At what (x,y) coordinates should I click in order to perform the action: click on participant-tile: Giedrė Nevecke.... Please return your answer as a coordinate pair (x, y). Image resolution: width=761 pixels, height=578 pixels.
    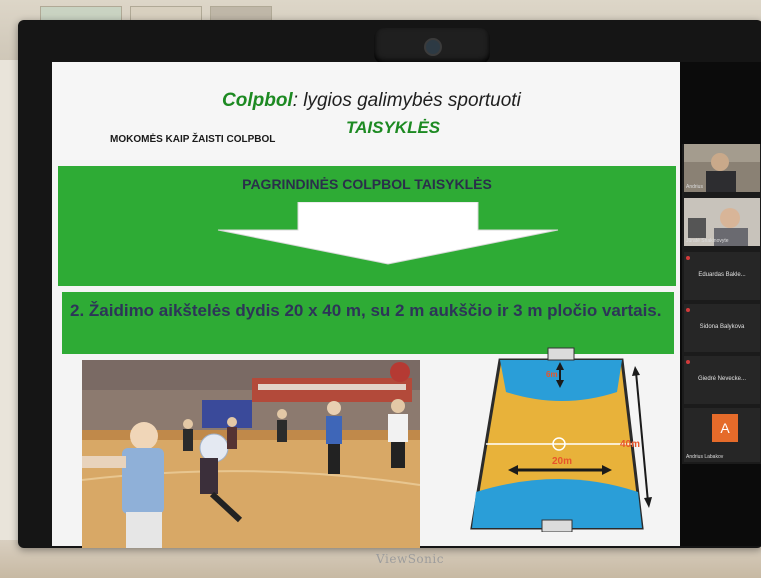
    Looking at the image, I should click on (722, 380).